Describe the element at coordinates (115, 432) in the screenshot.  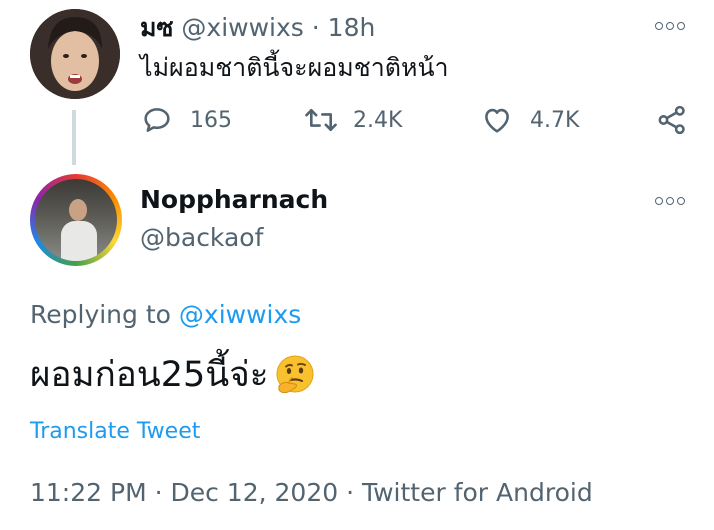
I see `translate-tweet-link: Translate Tweet` at that location.